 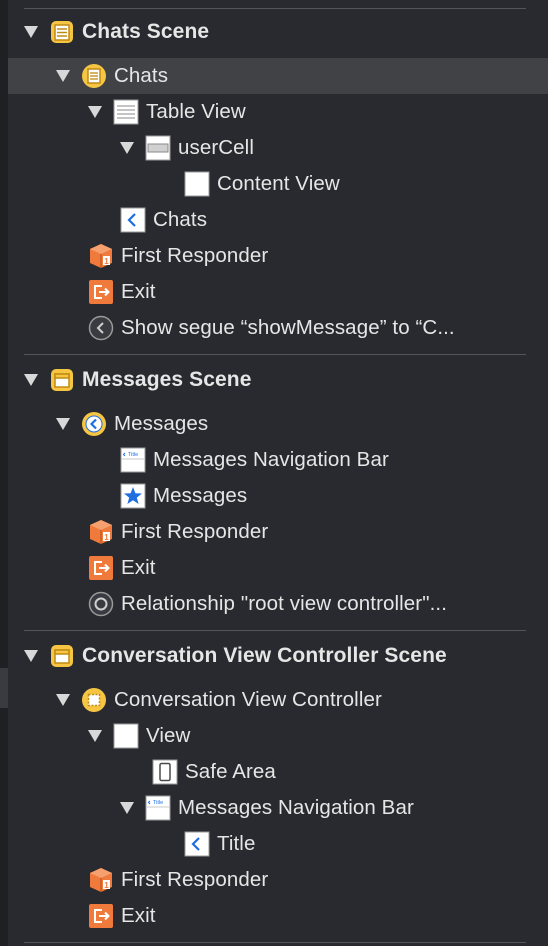 I want to click on outline-row-conversation-scene: Conversation View Controller Scene, so click(x=278, y=656).